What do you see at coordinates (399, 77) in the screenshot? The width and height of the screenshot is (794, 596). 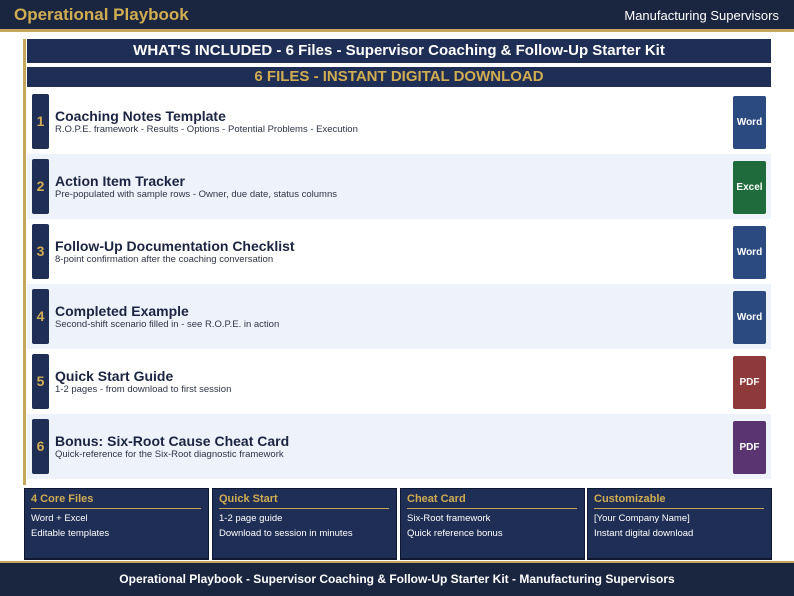 I see `instant-download-banner: 6 FILES - INSTANT DIGITAL DOWNLOAD` at bounding box center [399, 77].